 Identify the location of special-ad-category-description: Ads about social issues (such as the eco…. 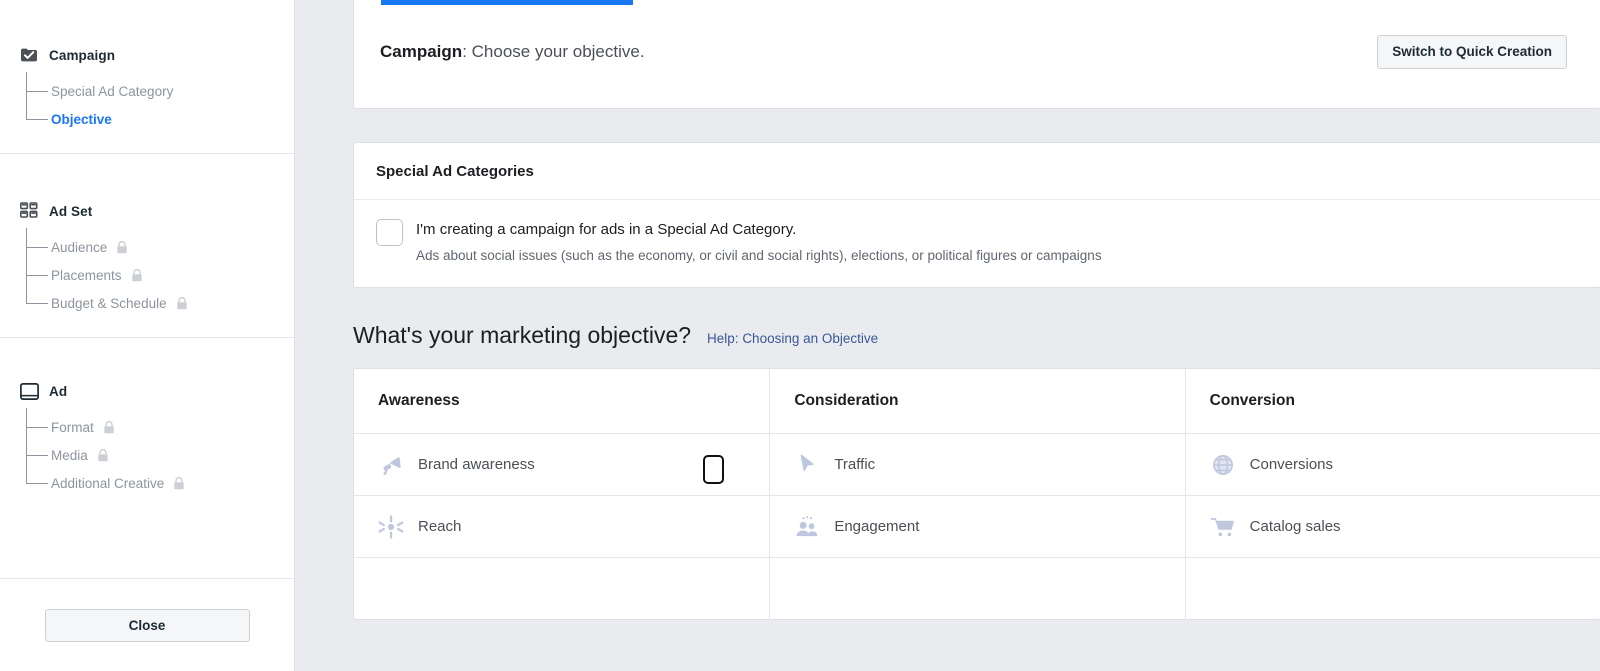
(759, 255).